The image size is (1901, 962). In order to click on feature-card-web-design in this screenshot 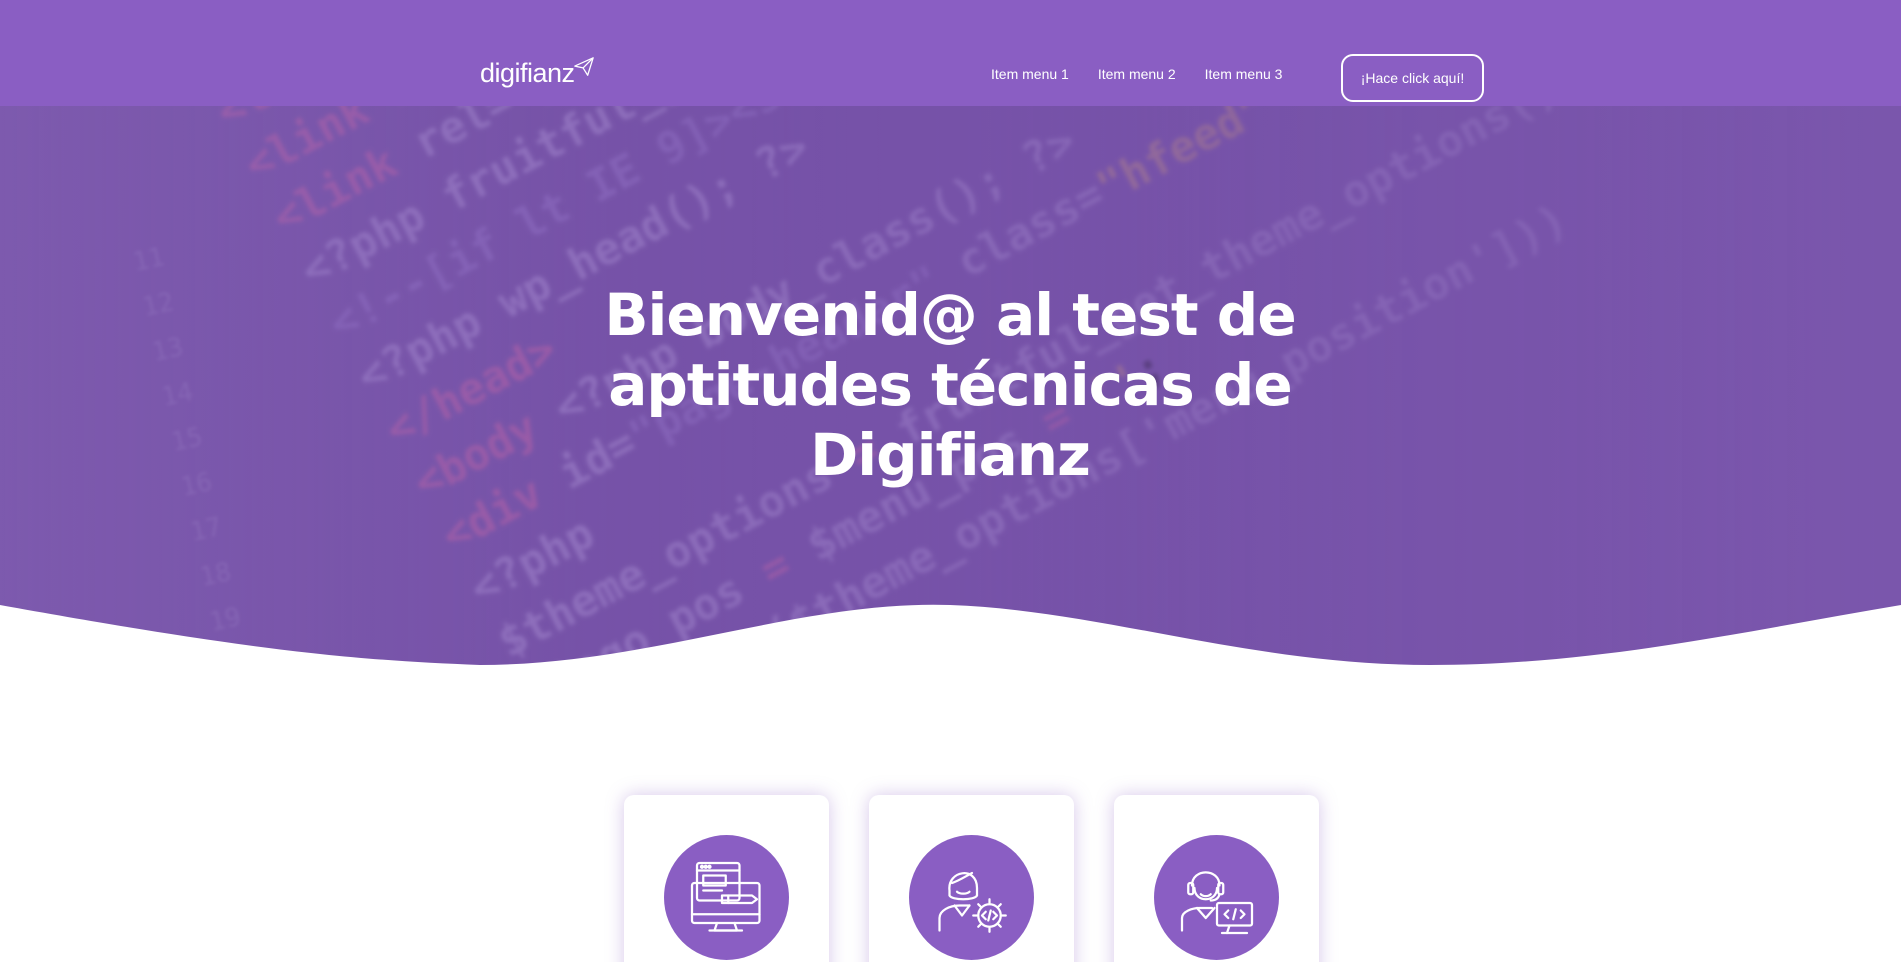, I will do `click(726, 878)`.